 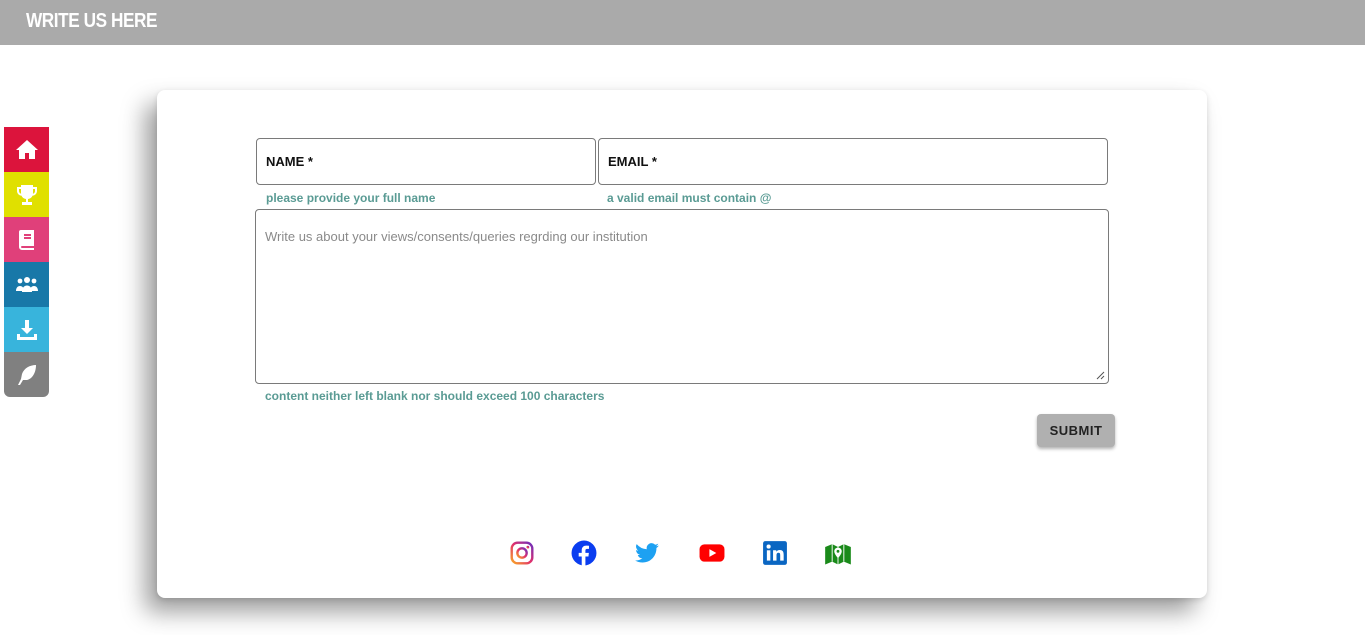 I want to click on page-title: WRITE US HERE, so click(x=92, y=21).